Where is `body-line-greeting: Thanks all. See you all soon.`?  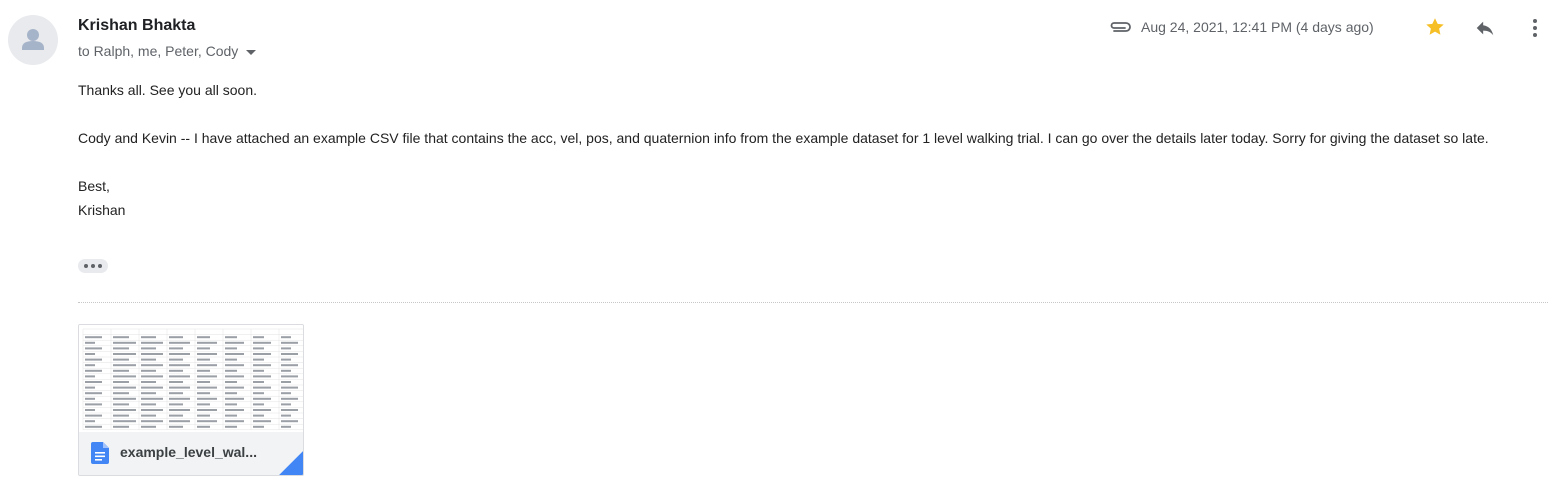
body-line-greeting: Thanks all. See you all soon. is located at coordinates (167, 90).